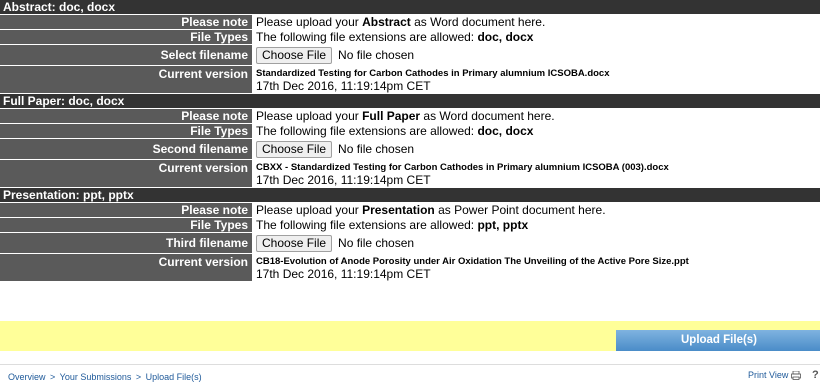 Image resolution: width=820 pixels, height=383 pixels. What do you see at coordinates (410, 101) in the screenshot?
I see `section-title: Full Paper: doc, docx` at bounding box center [410, 101].